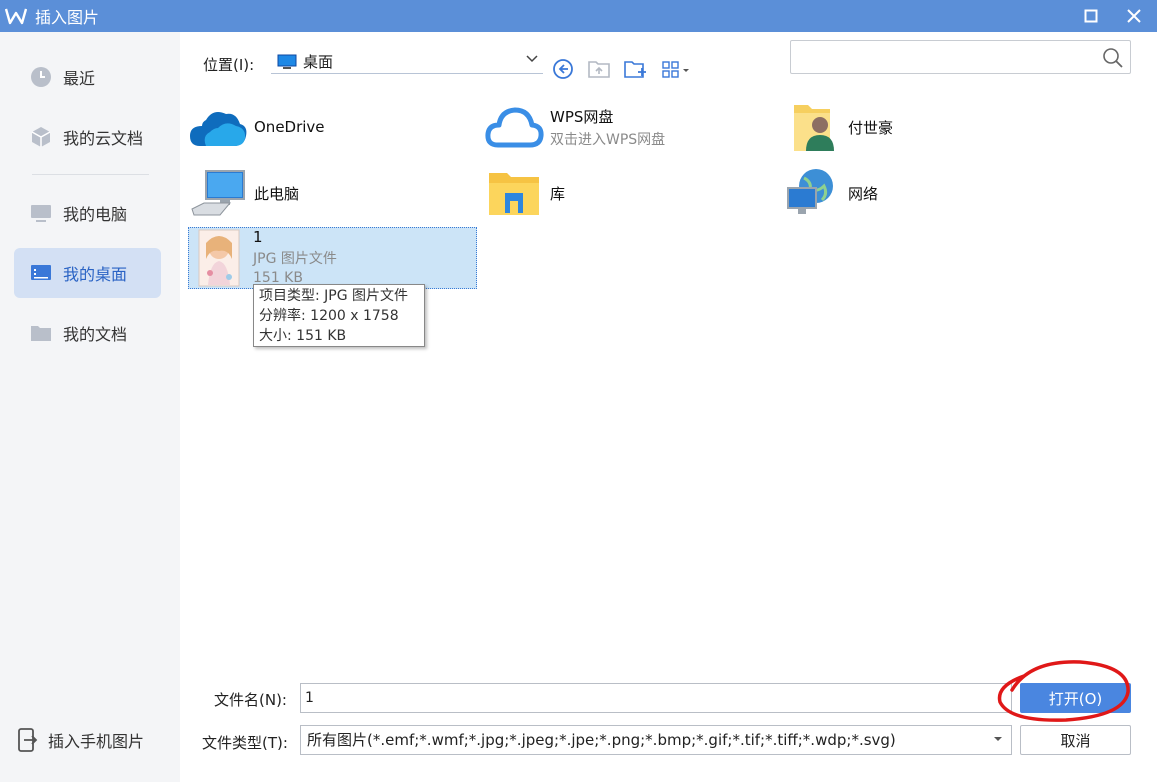 The height and width of the screenshot is (782, 1157). What do you see at coordinates (303, 336) in the screenshot?
I see `tooltip-size: 大小: 151 KB` at bounding box center [303, 336].